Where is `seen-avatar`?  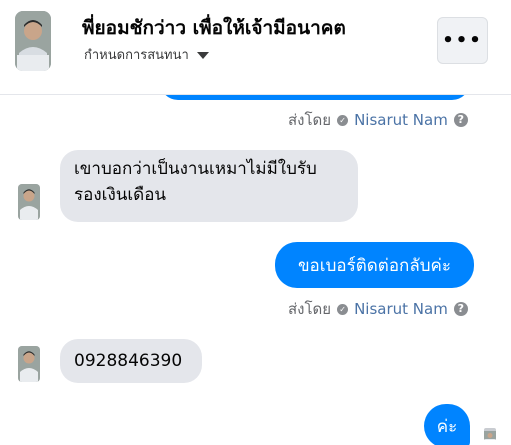 seen-avatar is located at coordinates (490, 434).